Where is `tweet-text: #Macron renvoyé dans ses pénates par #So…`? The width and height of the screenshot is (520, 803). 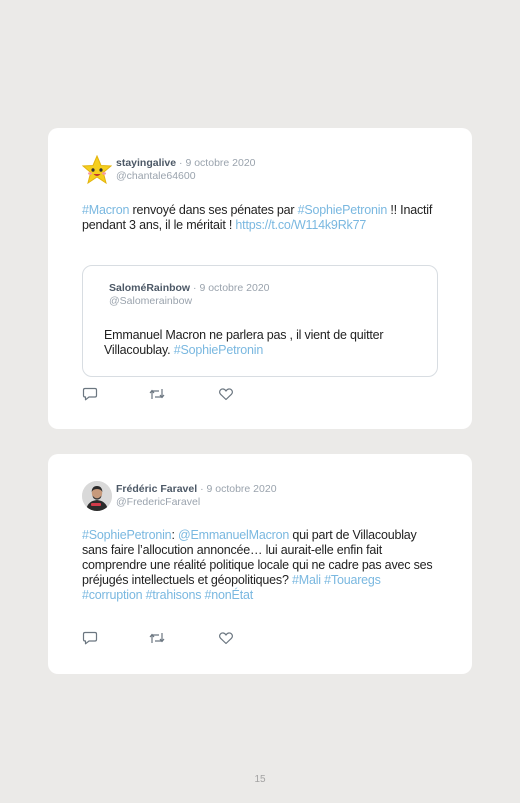
tweet-text: #Macron renvoyé dans ses pénates par #So… is located at coordinates (262, 218).